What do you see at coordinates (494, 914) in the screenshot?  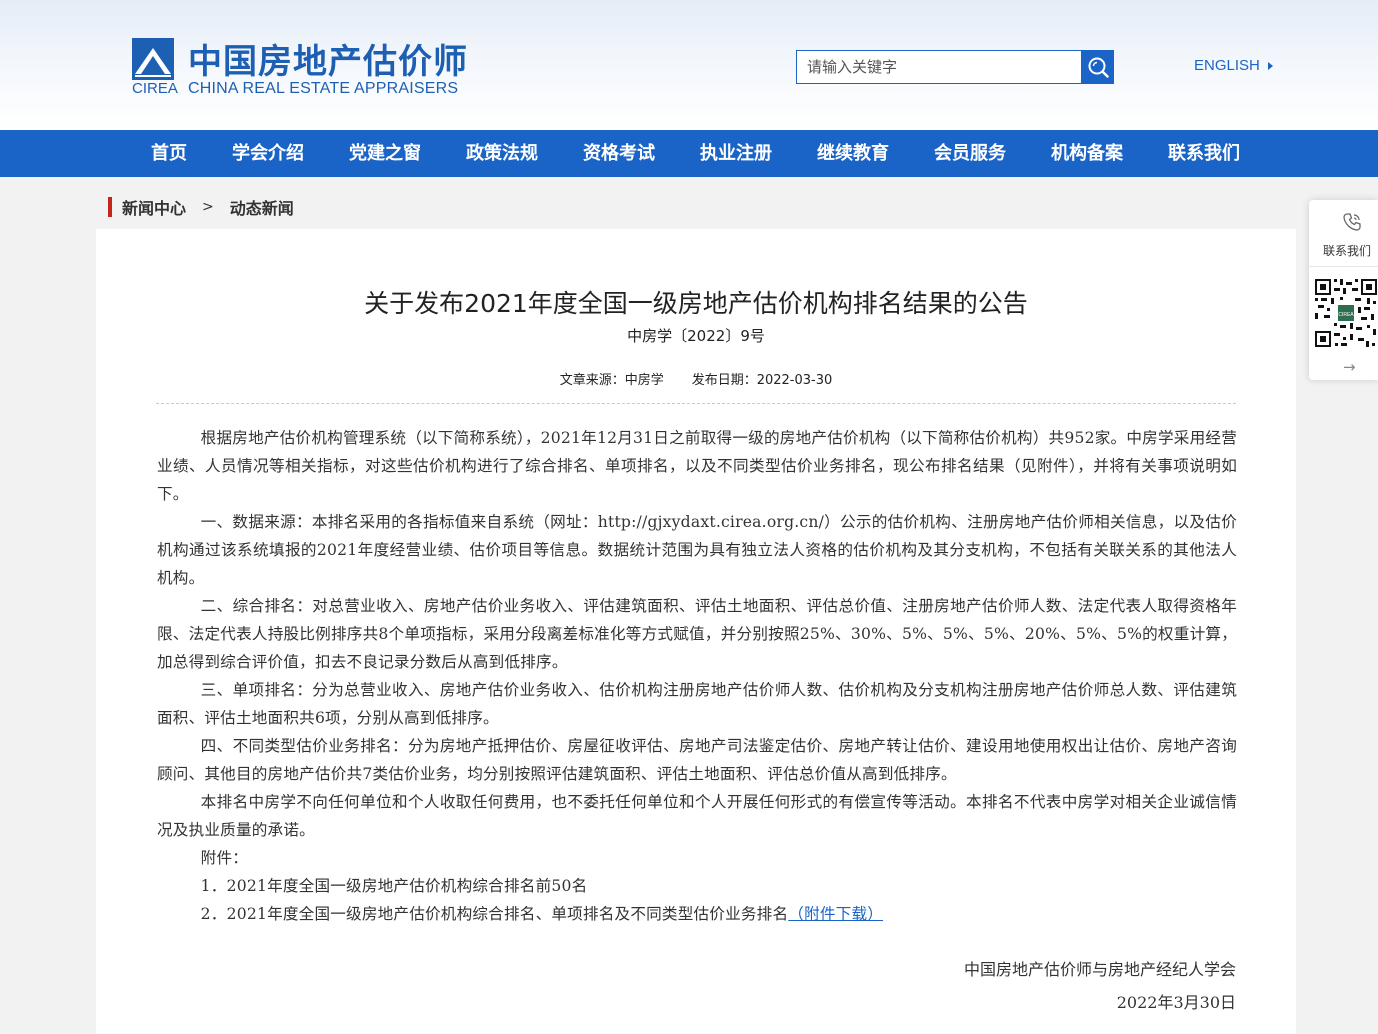 I see `attachment-item-2-text: 2．2021年度全国一级房地产估价机构综合排名、单项排名及不同类型估价业务排名` at bounding box center [494, 914].